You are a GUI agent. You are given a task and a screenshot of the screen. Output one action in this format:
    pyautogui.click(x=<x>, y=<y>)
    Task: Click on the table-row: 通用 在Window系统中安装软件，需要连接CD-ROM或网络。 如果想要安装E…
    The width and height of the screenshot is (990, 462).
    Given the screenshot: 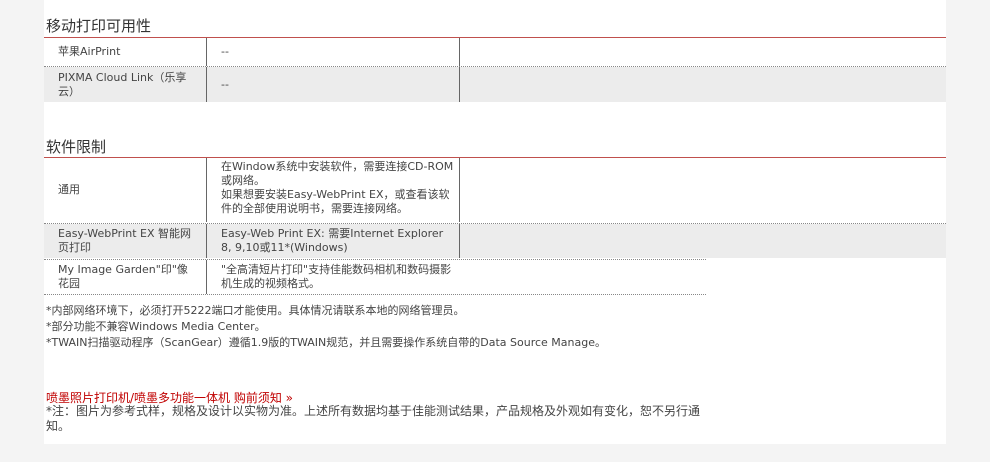 What is the action you would take?
    pyautogui.click(x=495, y=190)
    